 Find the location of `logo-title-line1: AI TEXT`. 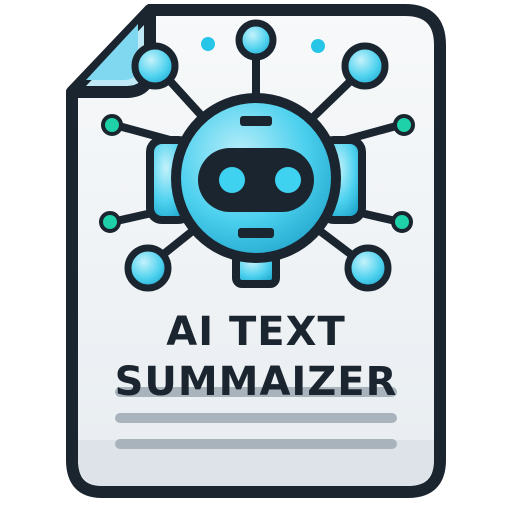

logo-title-line1: AI TEXT is located at coordinates (256, 332).